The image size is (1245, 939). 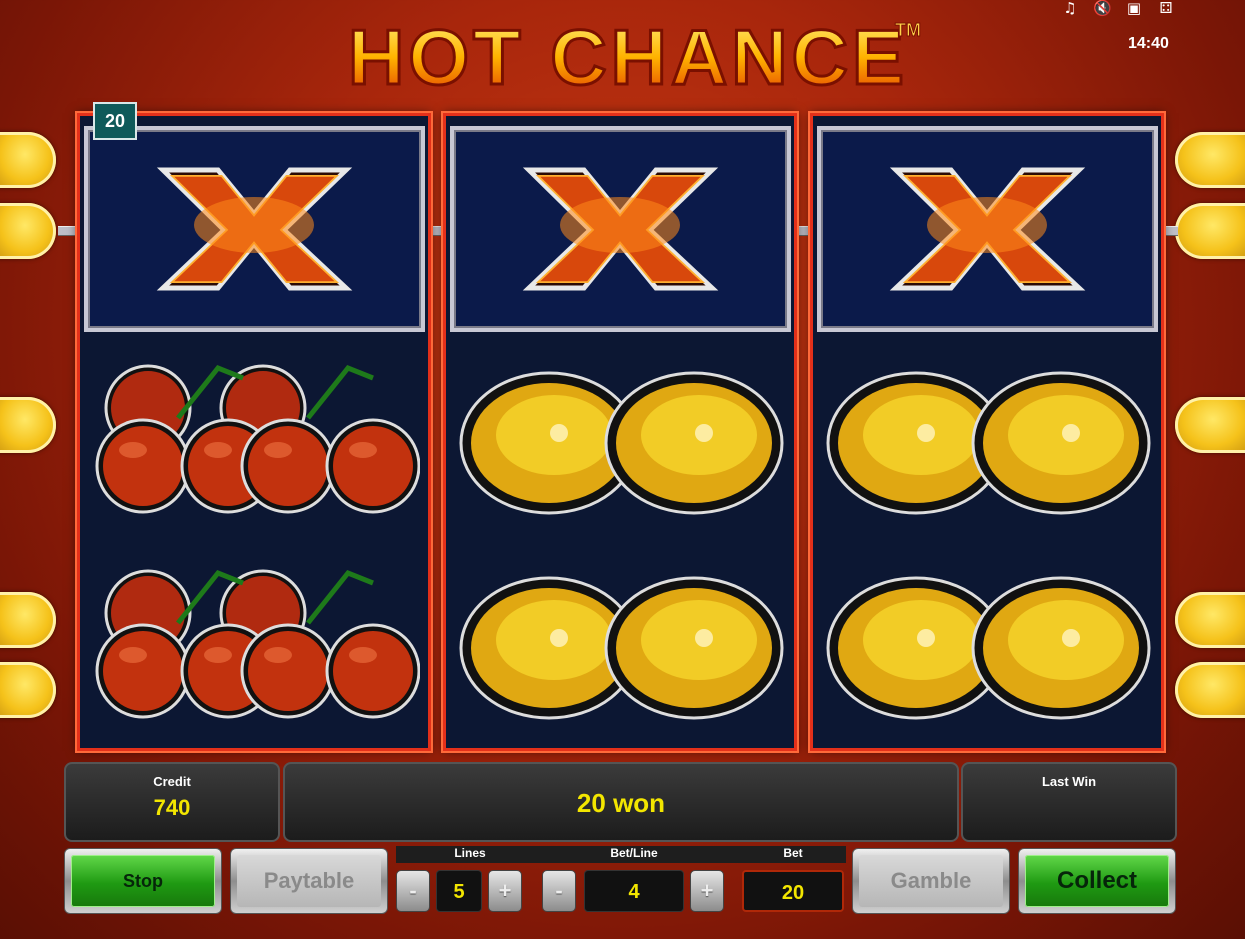 What do you see at coordinates (115, 121) in the screenshot?
I see `lines-badge: 20` at bounding box center [115, 121].